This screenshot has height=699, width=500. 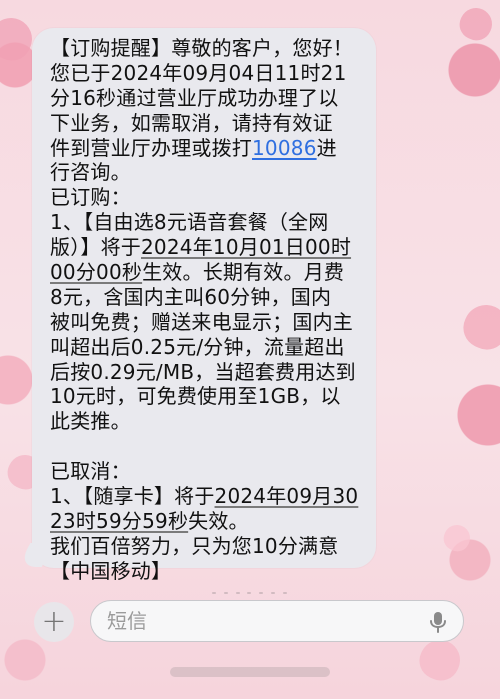 I want to click on message-line: 10元时，可免费使用至1GB，以, so click(x=209, y=396).